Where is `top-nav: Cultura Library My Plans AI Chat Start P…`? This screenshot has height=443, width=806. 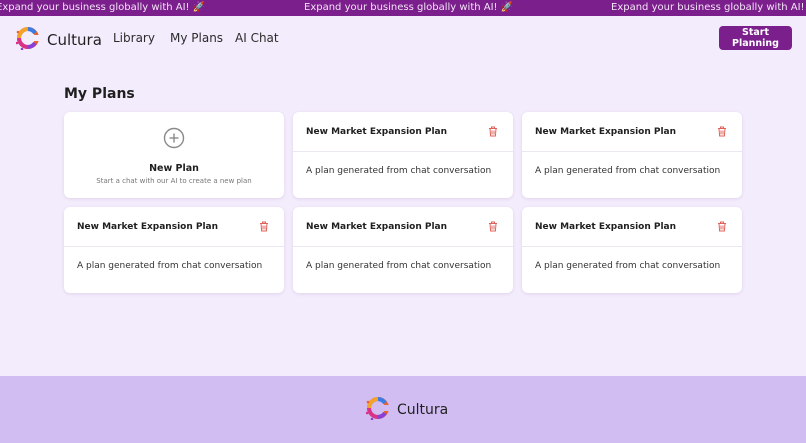 top-nav: Cultura Library My Plans AI Chat Start P… is located at coordinates (403, 39).